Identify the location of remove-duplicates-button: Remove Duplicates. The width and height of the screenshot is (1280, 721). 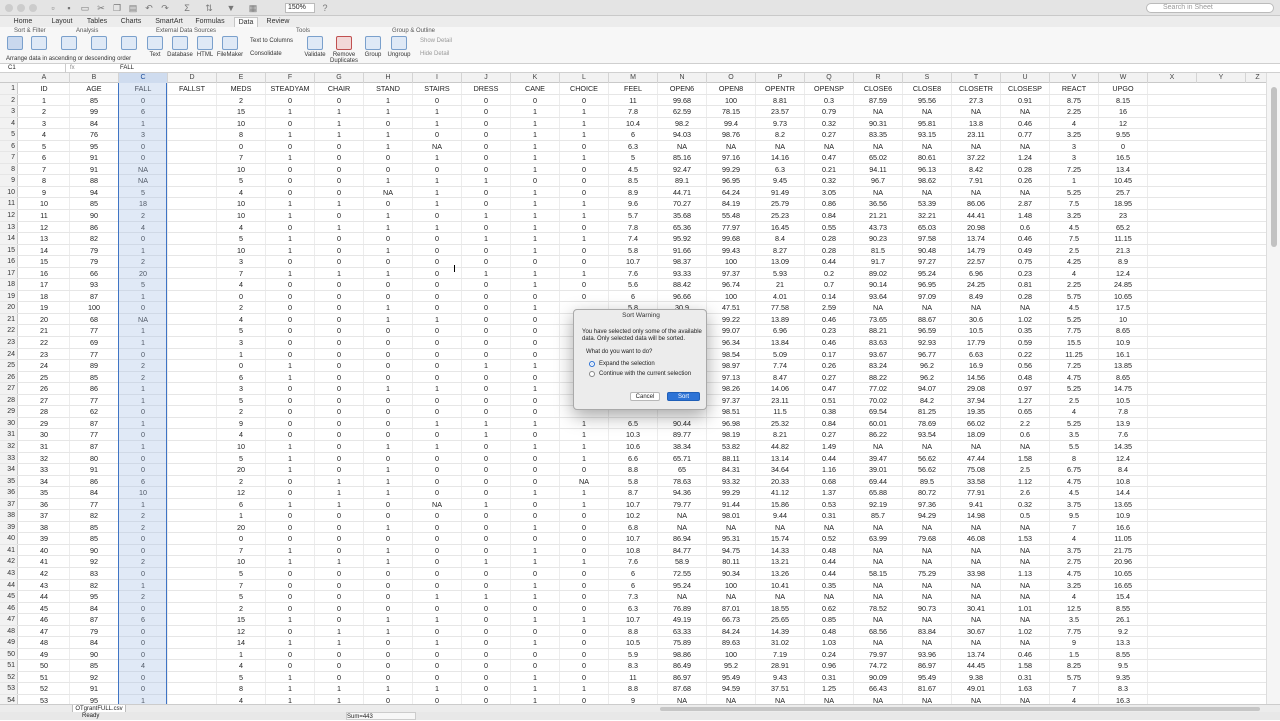
(344, 50).